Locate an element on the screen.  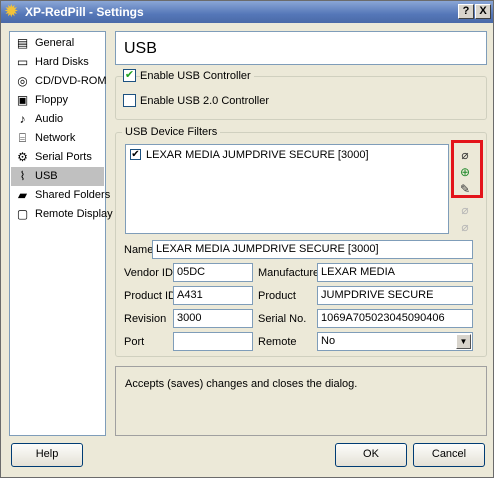
port-field is located at coordinates (213, 341).